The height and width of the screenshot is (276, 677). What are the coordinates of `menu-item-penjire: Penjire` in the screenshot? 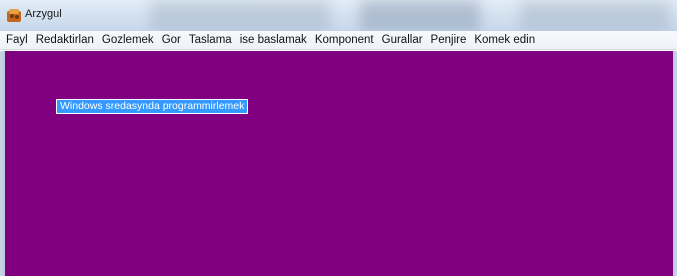 It's located at (449, 40).